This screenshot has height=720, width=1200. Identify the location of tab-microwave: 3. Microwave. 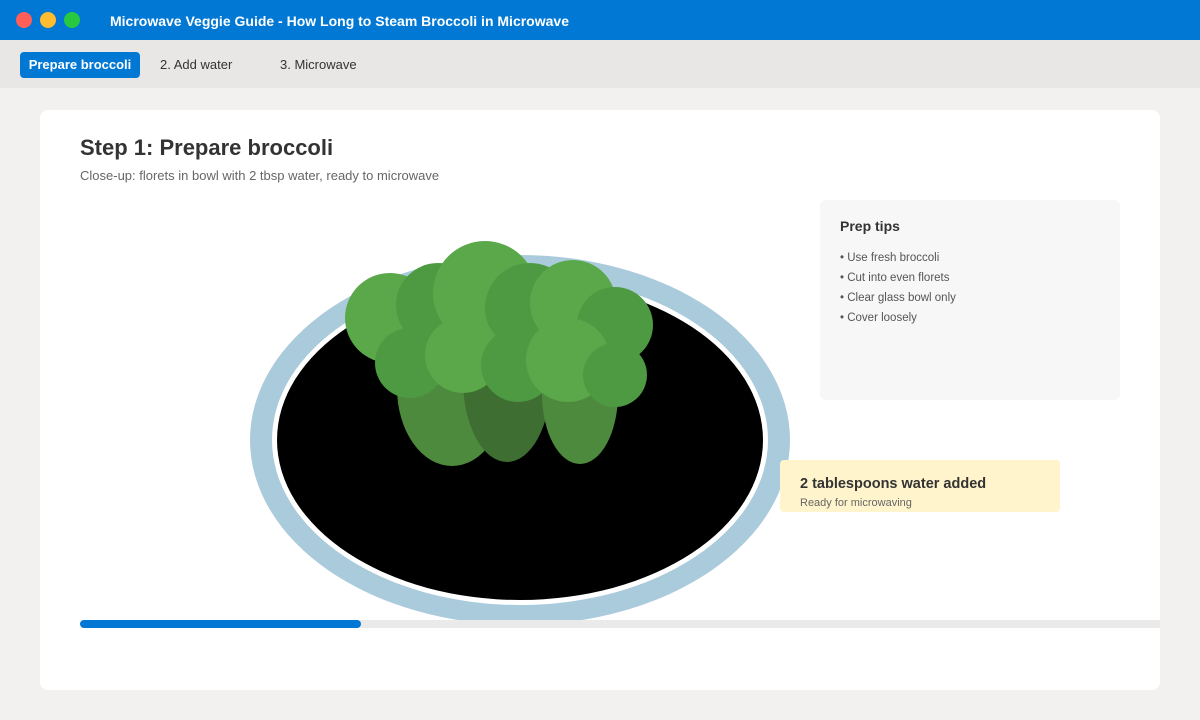
(318, 65).